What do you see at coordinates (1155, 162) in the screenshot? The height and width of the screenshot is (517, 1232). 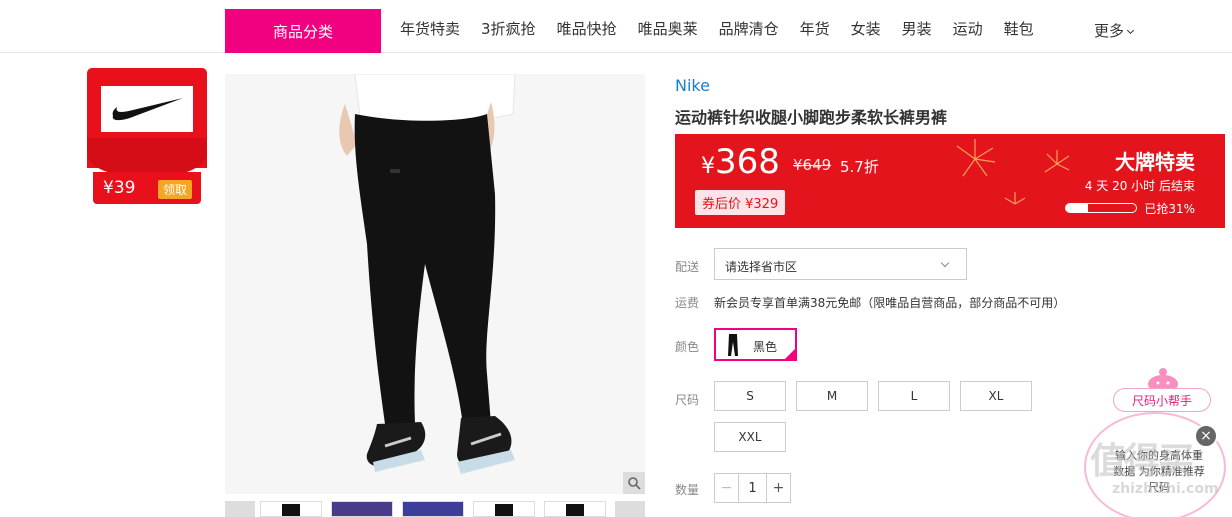 I see `promo-title: 大牌特卖` at bounding box center [1155, 162].